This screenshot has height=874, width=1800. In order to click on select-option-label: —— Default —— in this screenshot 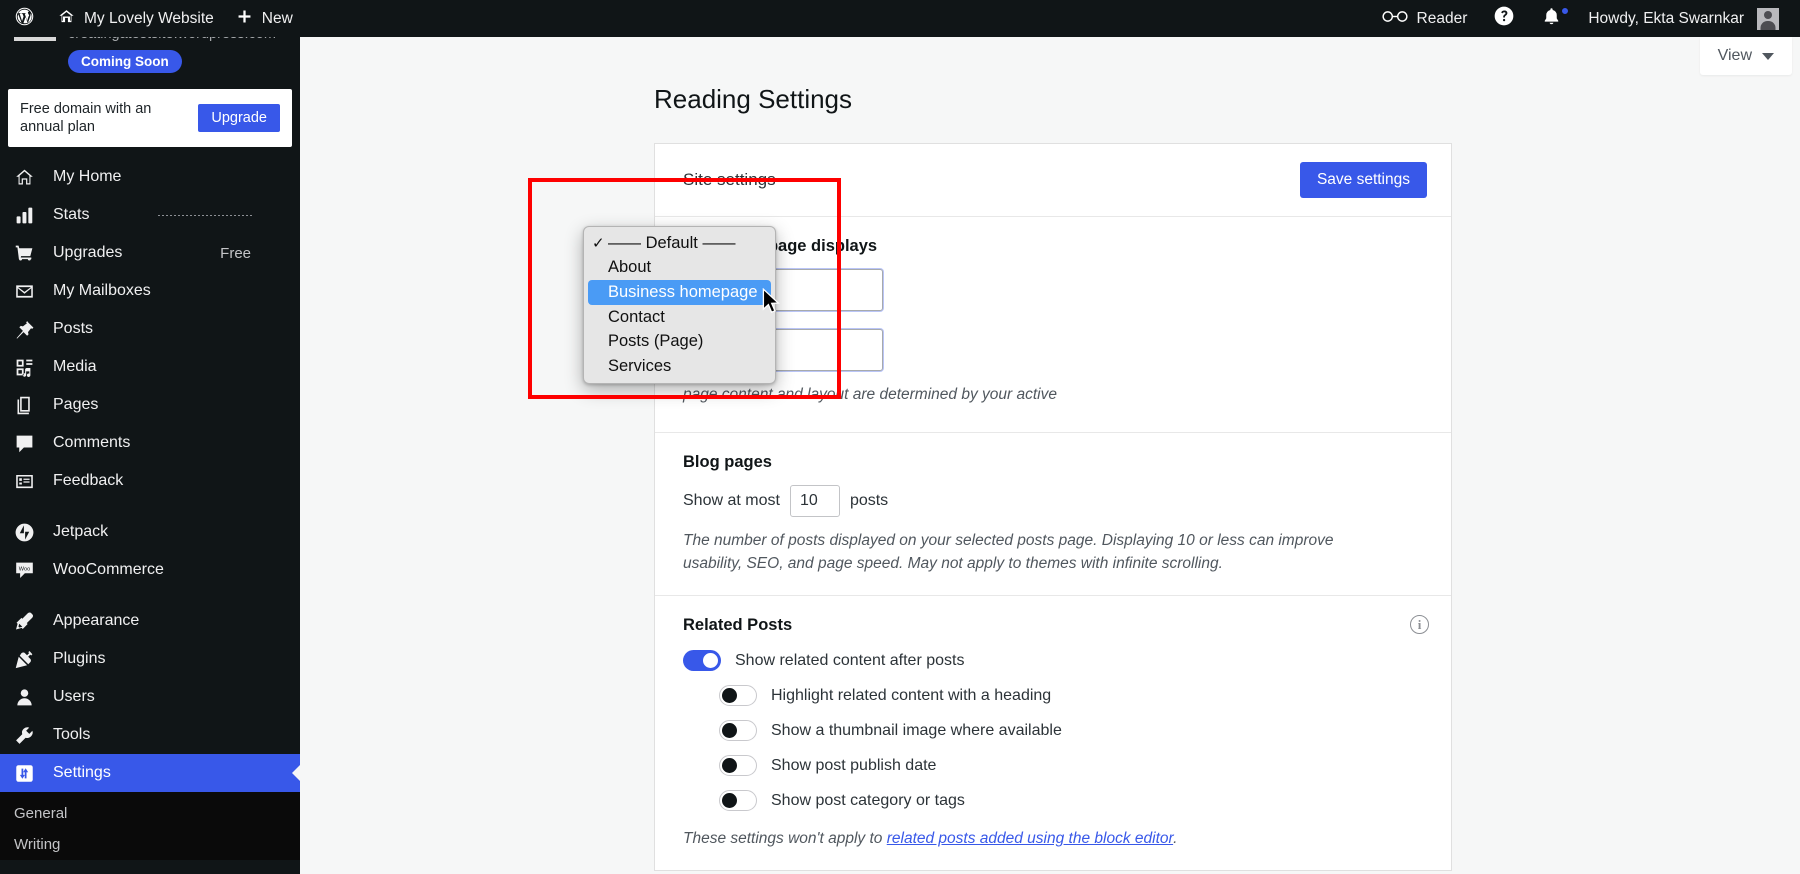, I will do `click(672, 242)`.